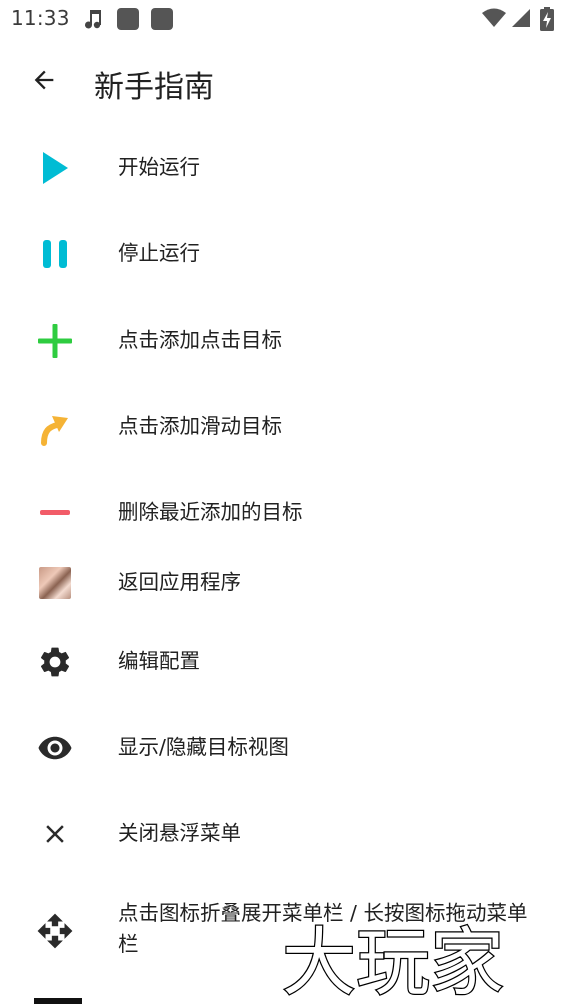 The width and height of the screenshot is (564, 1004). I want to click on cell-signal-icon, so click(521, 20).